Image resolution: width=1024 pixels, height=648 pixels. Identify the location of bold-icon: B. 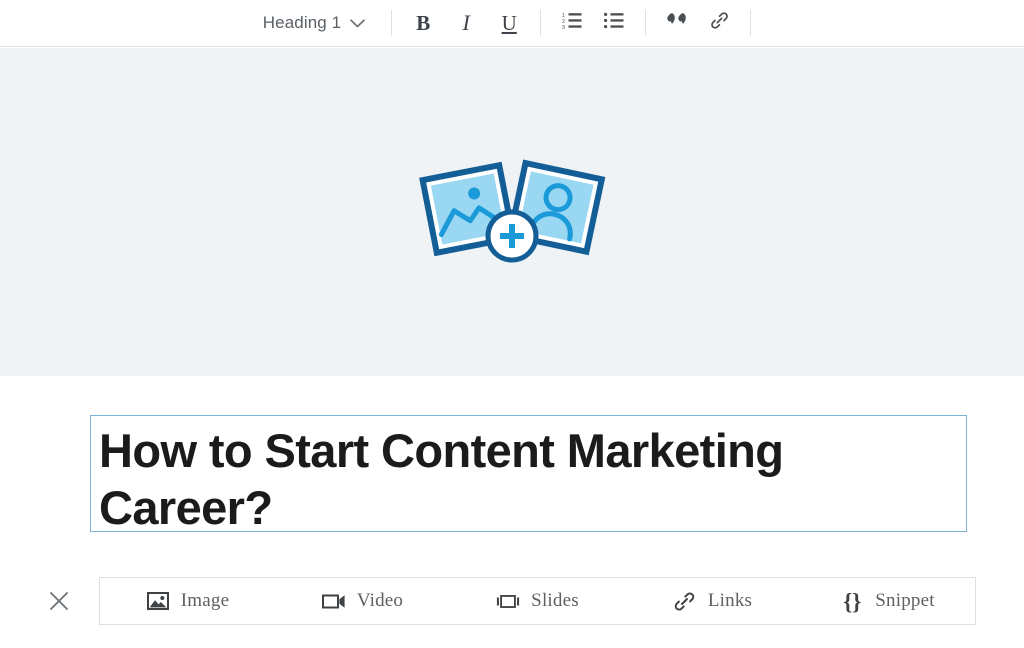
(423, 22).